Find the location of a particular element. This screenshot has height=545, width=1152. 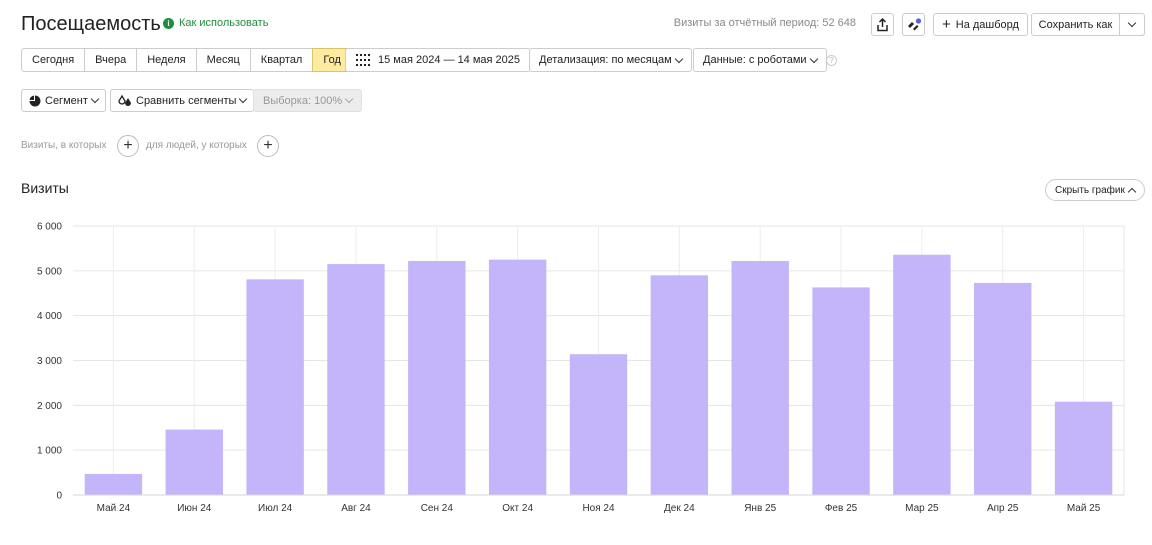

calendar-icon is located at coordinates (363, 60).